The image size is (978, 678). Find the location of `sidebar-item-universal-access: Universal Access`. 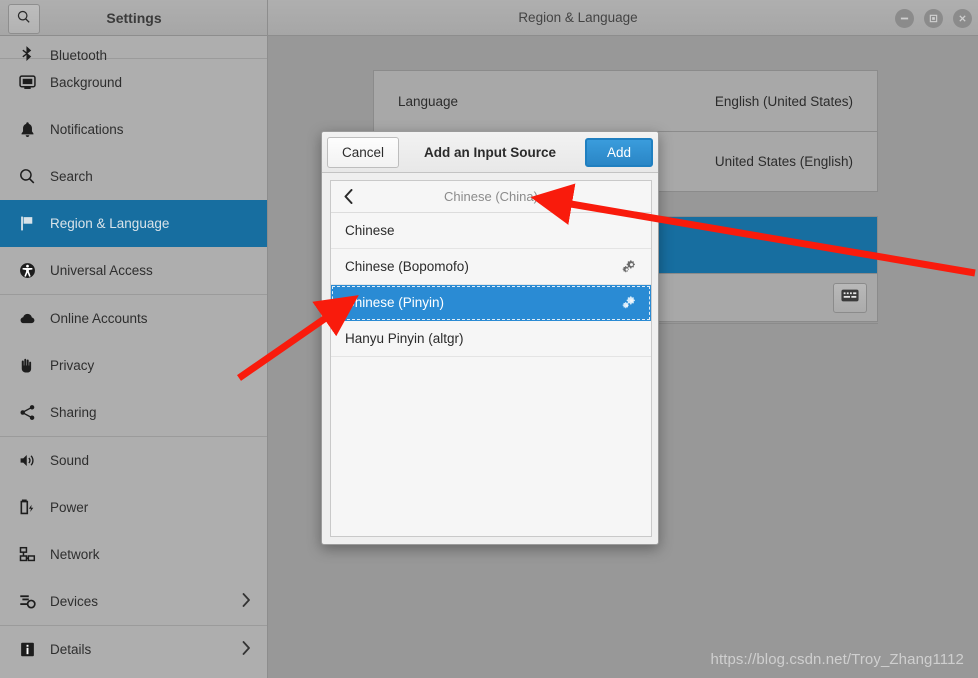

sidebar-item-universal-access: Universal Access is located at coordinates (133, 270).